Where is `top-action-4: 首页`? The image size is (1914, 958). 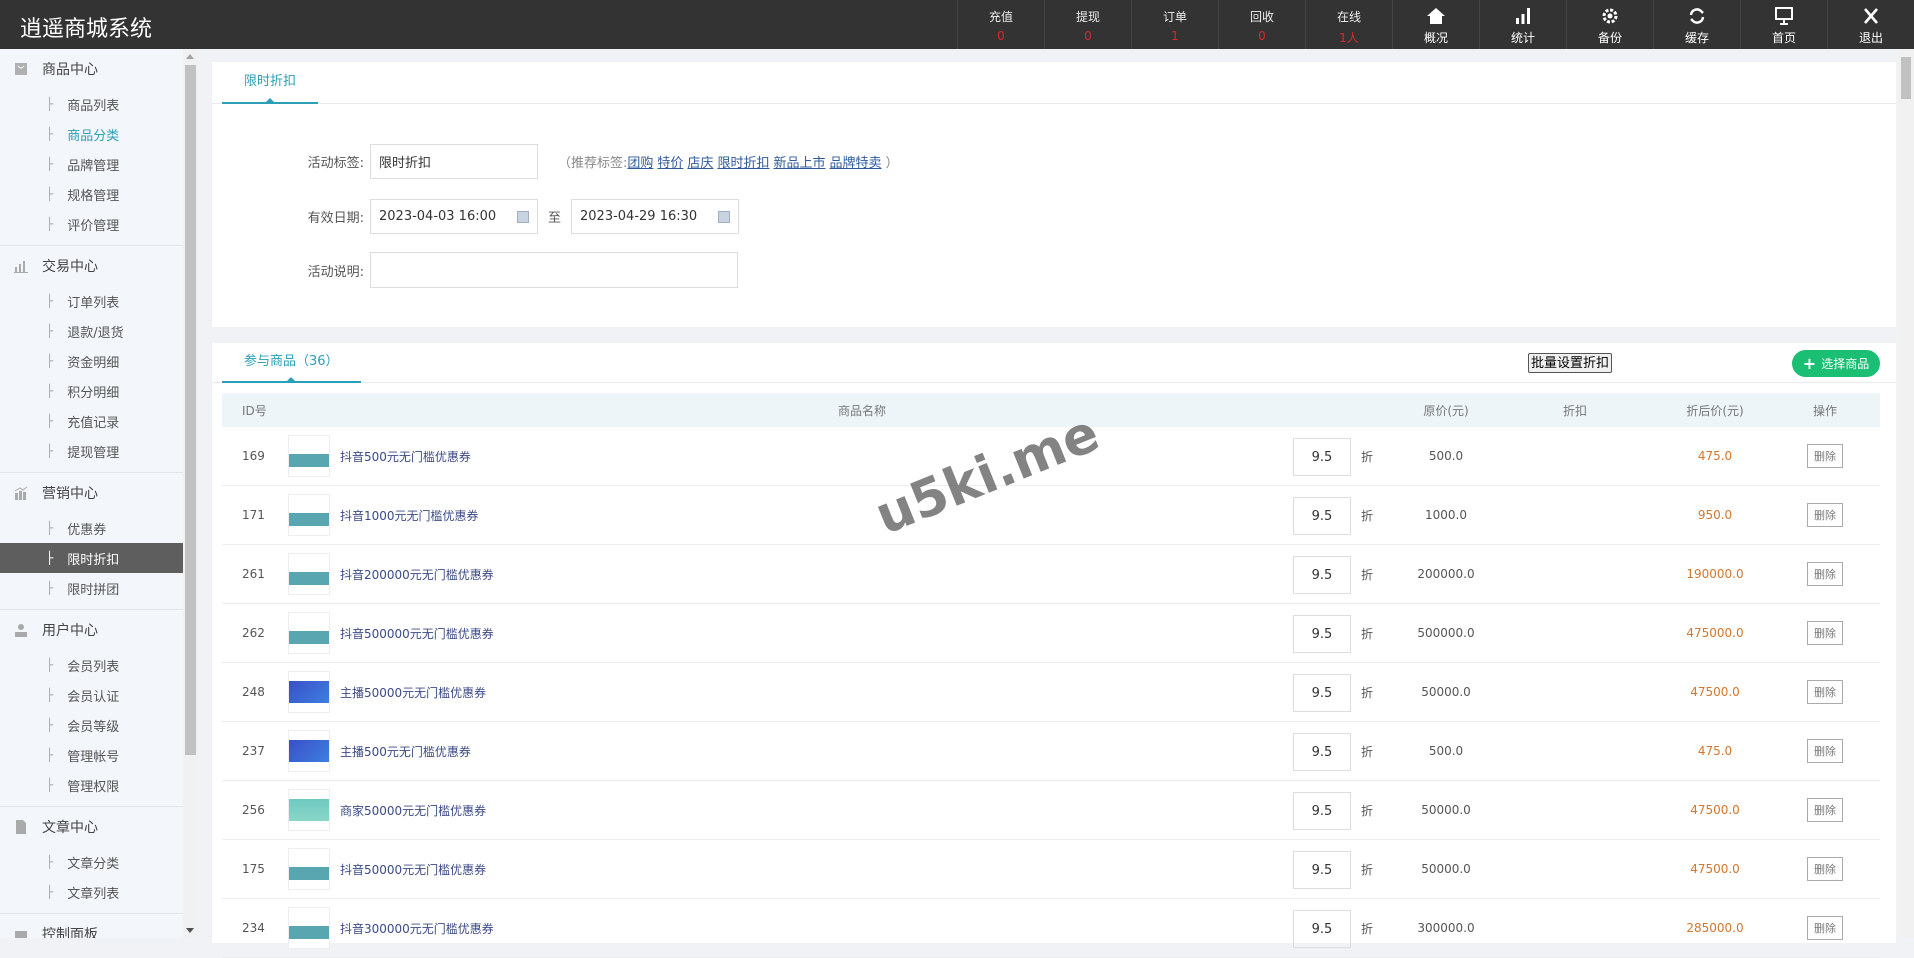 top-action-4: 首页 is located at coordinates (1783, 24).